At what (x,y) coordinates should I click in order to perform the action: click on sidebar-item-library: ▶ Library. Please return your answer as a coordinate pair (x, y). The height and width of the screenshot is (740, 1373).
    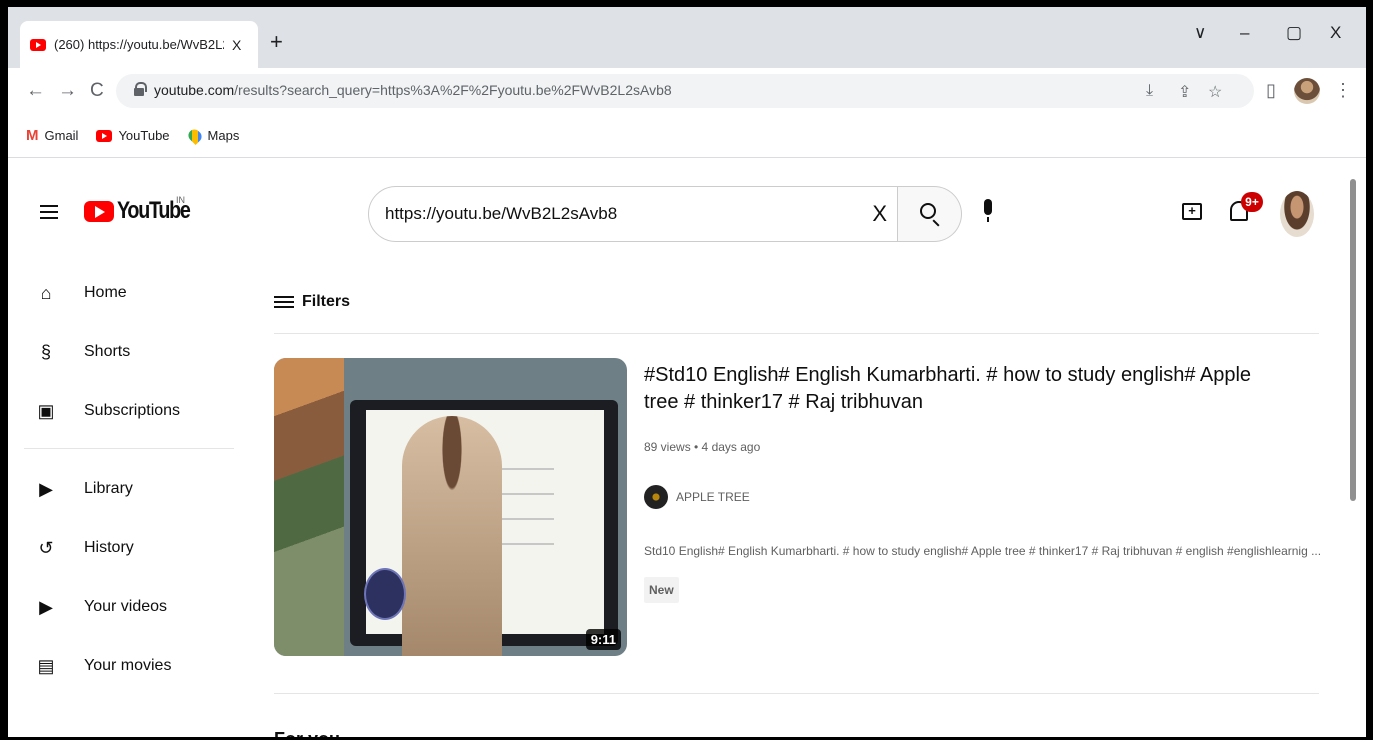
    Looking at the image, I should click on (128, 488).